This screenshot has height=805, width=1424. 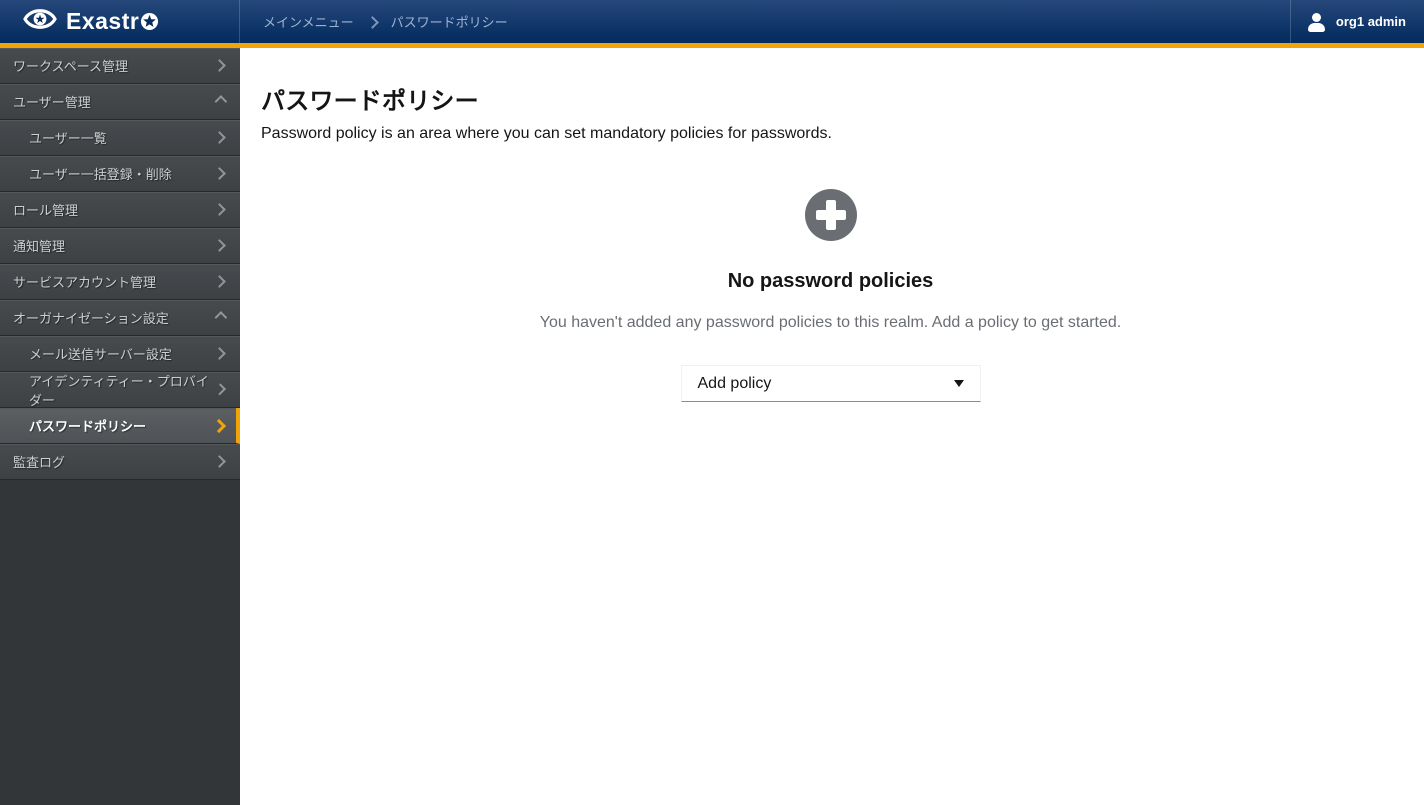 I want to click on sidebar-item-workspace-management: ワークスペース管理, so click(x=120, y=66).